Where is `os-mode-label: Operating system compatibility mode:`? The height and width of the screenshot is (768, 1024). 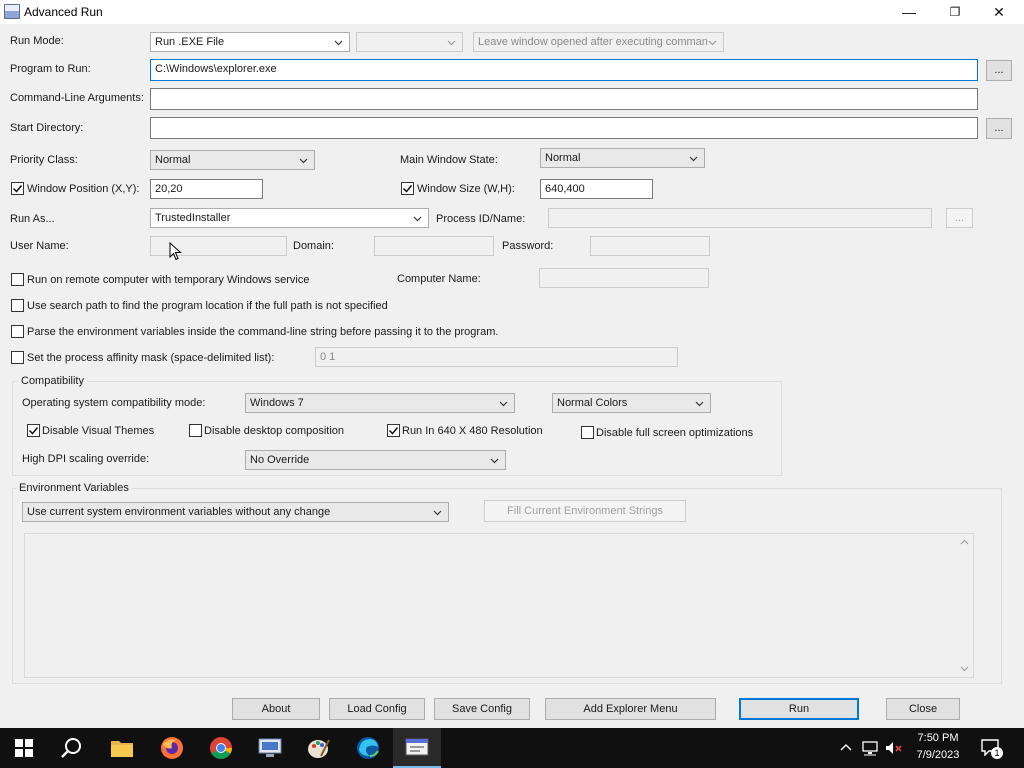 os-mode-label: Operating system compatibility mode: is located at coordinates (114, 403).